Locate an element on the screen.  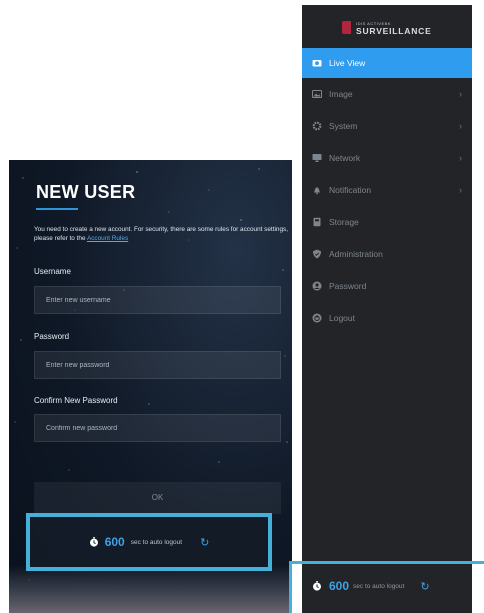
username-input is located at coordinates (157, 300).